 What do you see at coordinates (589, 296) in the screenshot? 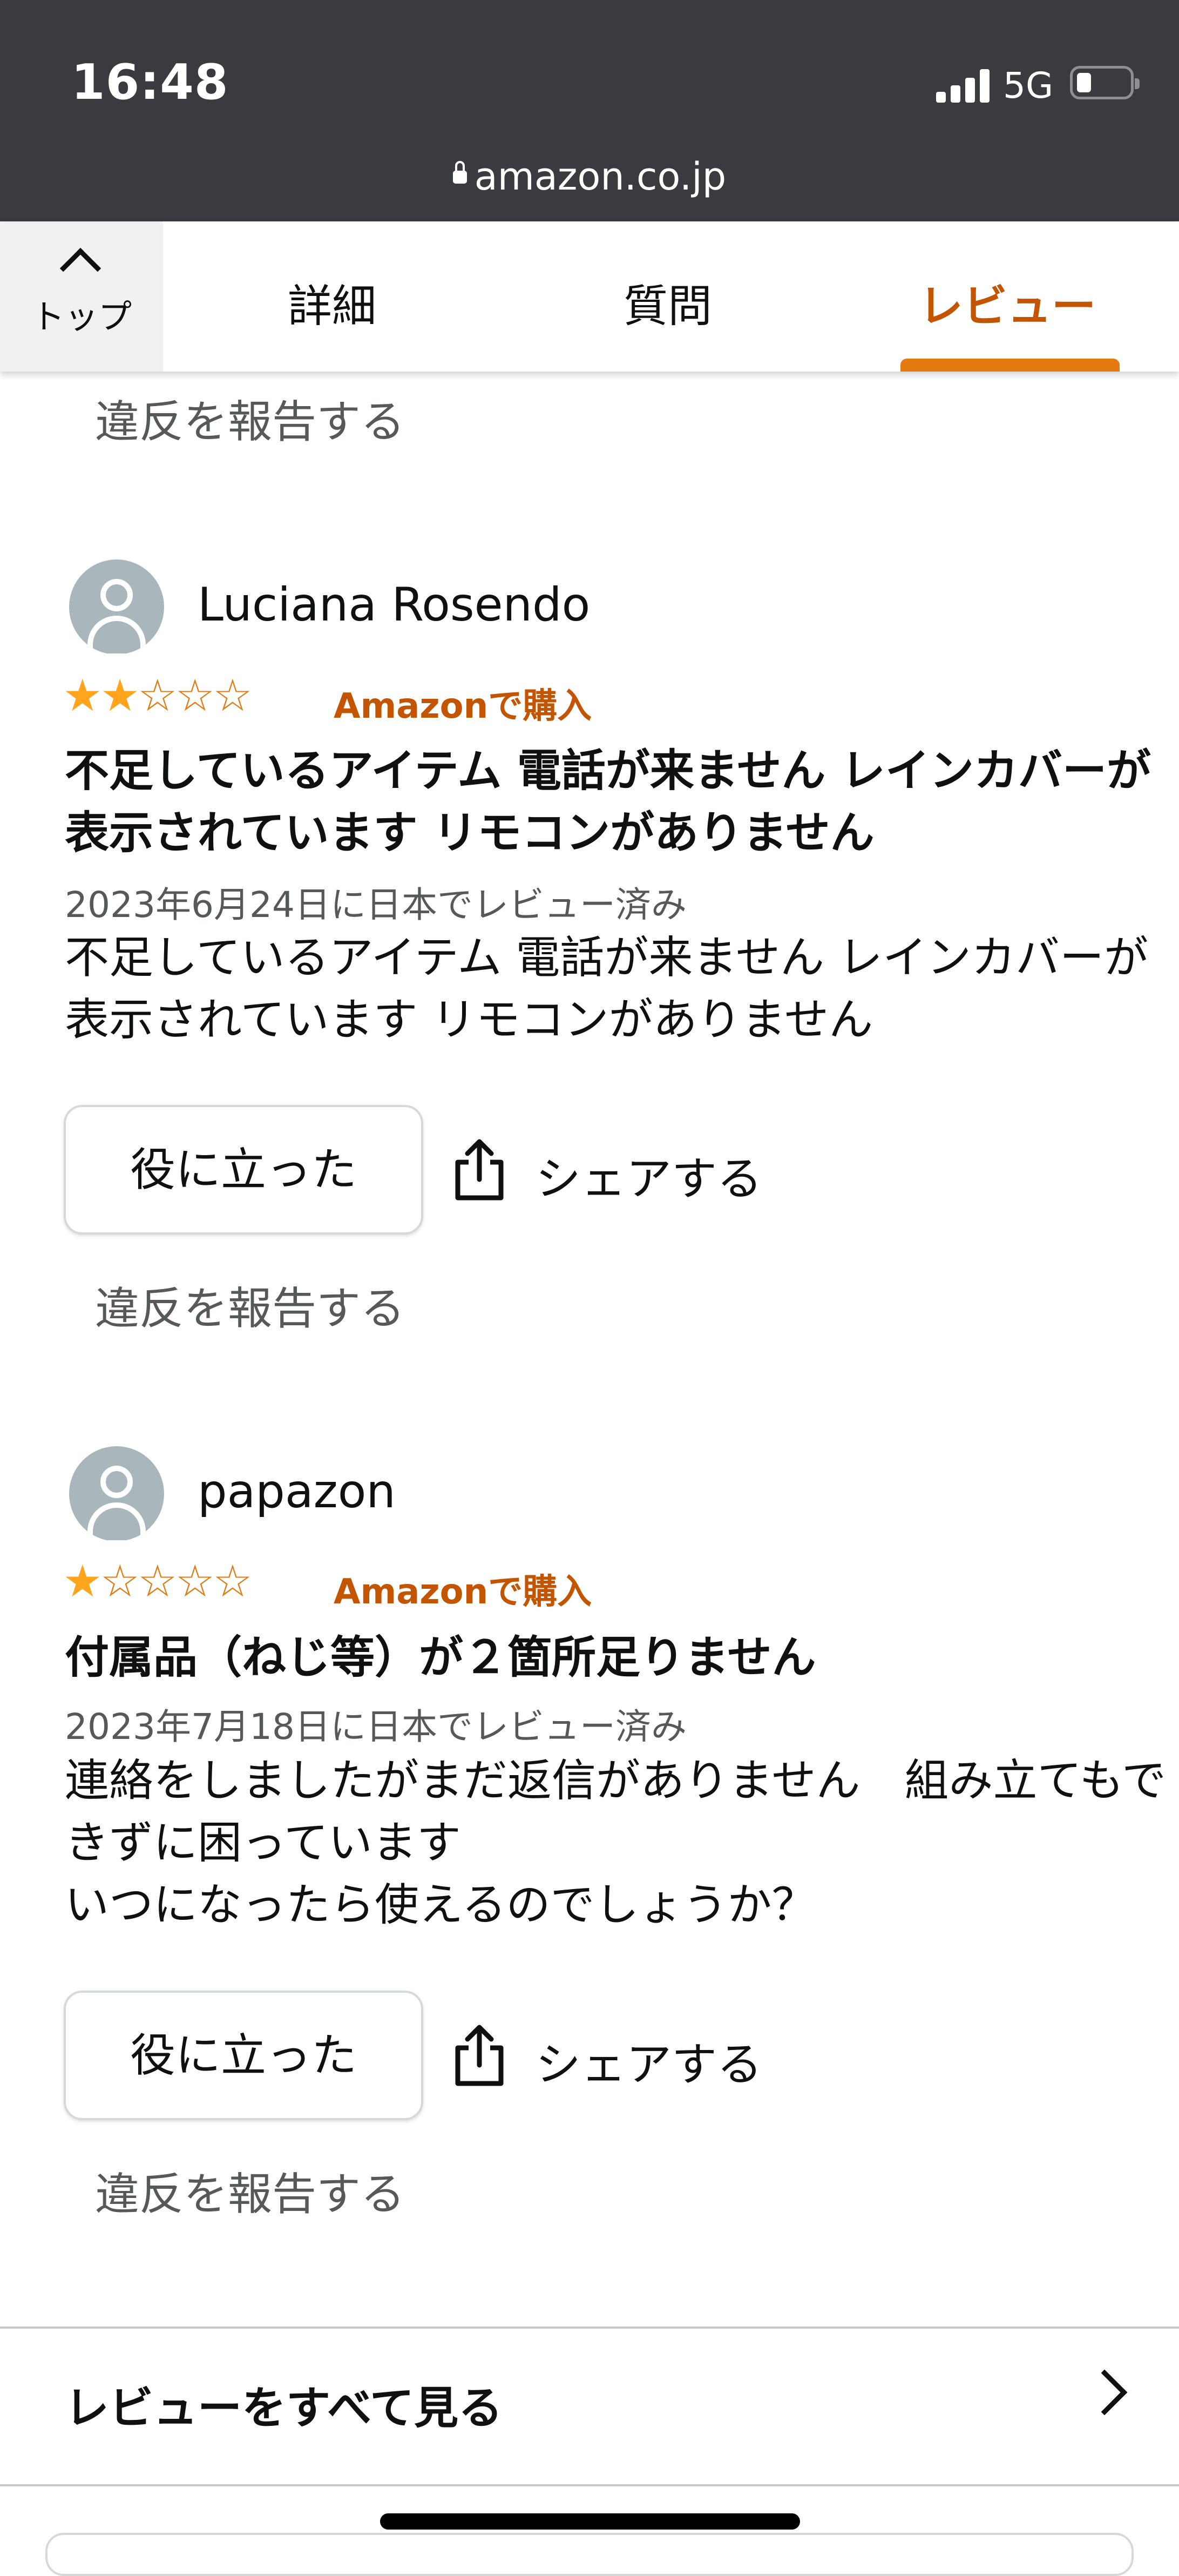
I see `section-tab-bar: トップ 詳細 質問 レビュー` at bounding box center [589, 296].